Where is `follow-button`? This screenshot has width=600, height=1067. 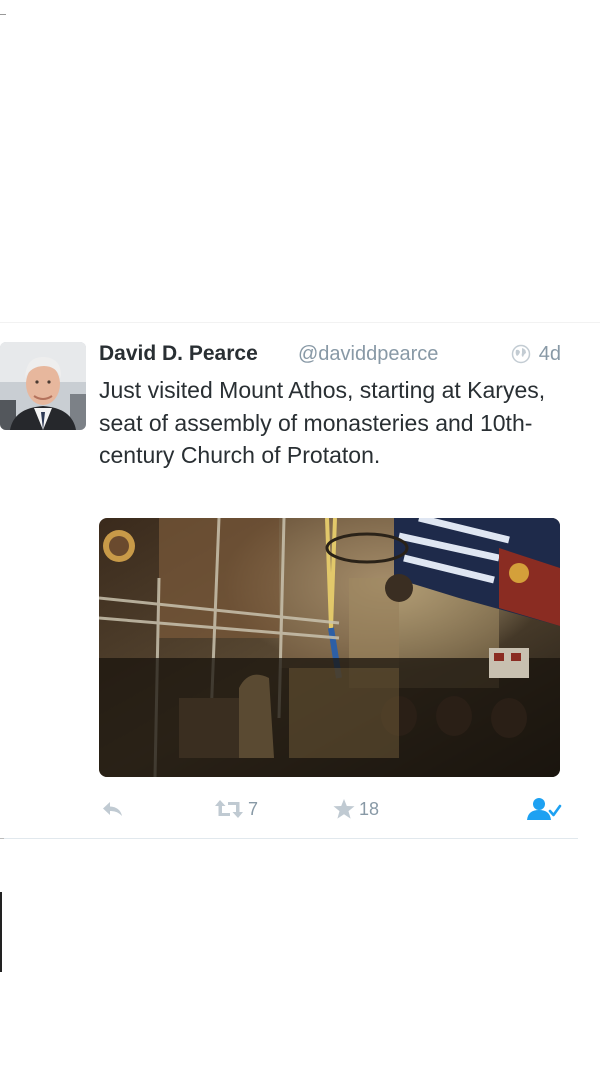 follow-button is located at coordinates (544, 809).